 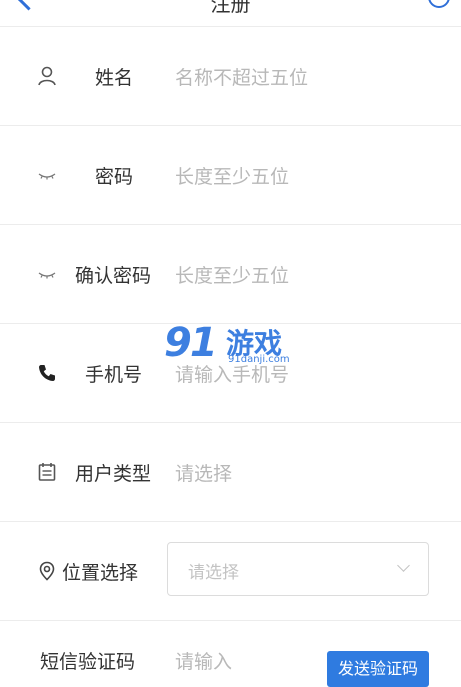 What do you see at coordinates (298, 569) in the screenshot?
I see `location-select: 请选择` at bounding box center [298, 569].